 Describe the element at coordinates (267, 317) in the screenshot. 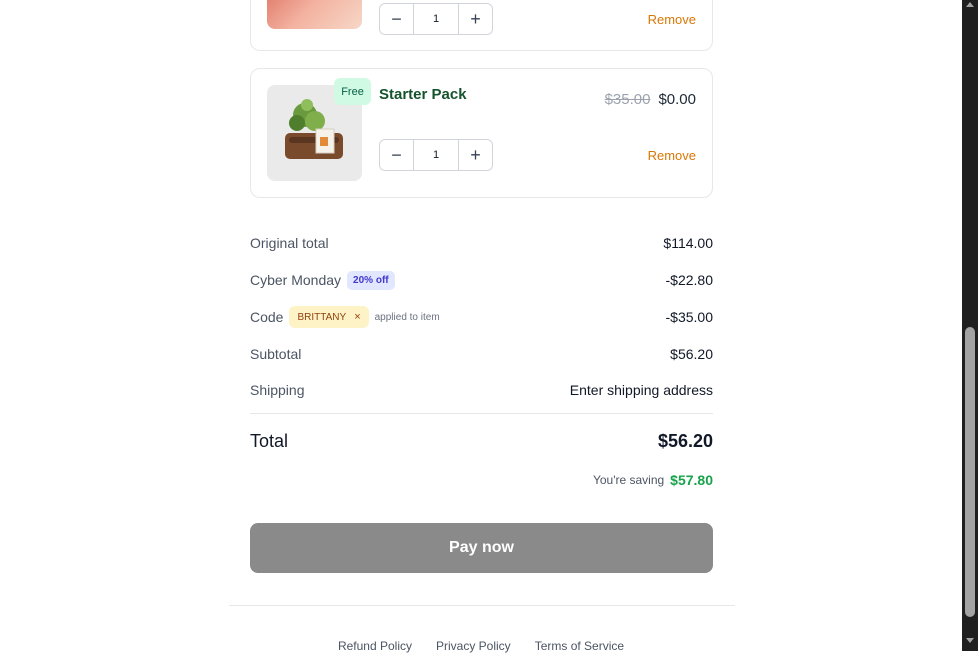

I see `code-label: Code` at that location.